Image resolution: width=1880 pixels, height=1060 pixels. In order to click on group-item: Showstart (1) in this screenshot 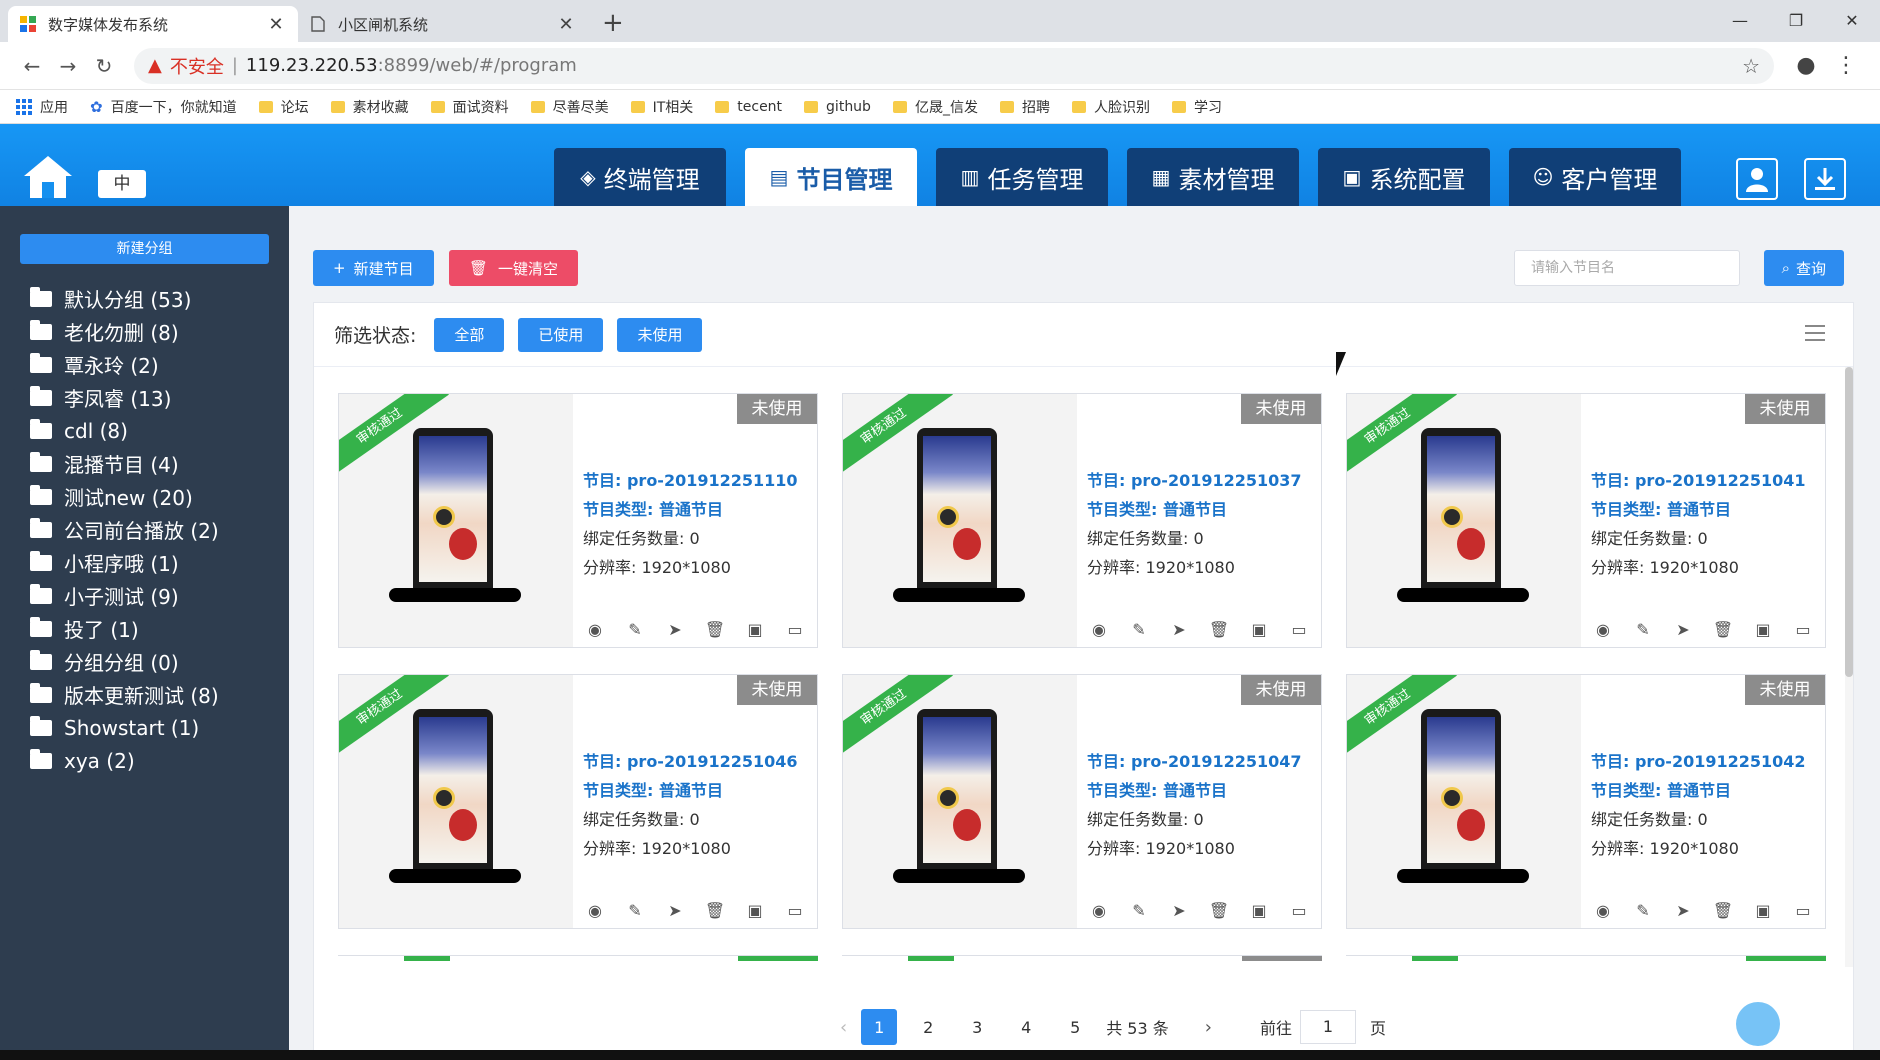, I will do `click(144, 727)`.